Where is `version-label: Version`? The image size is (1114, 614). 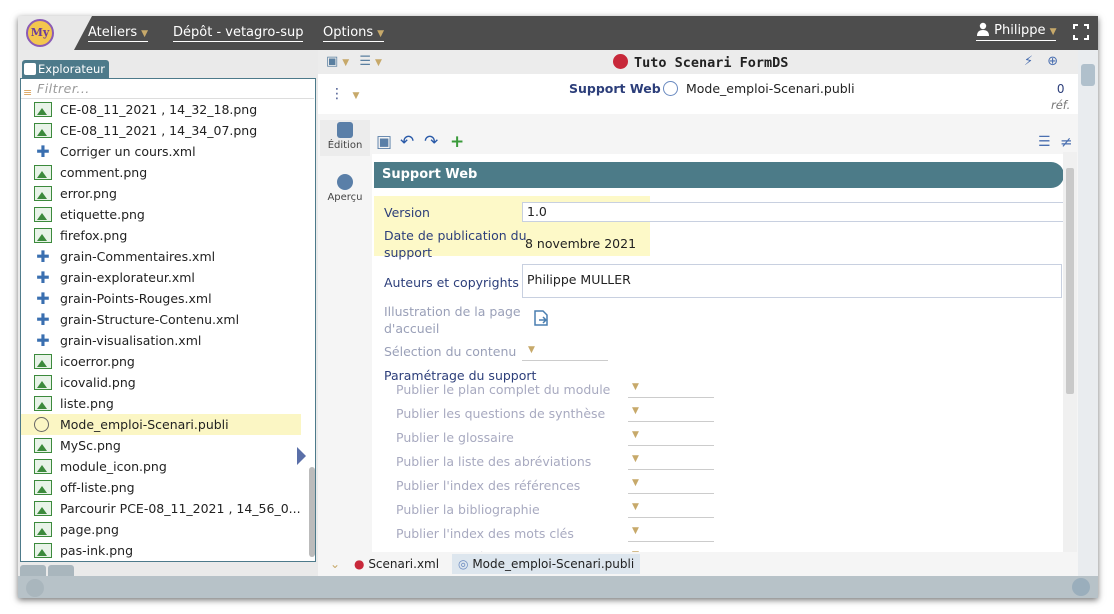
version-label: Version is located at coordinates (407, 212).